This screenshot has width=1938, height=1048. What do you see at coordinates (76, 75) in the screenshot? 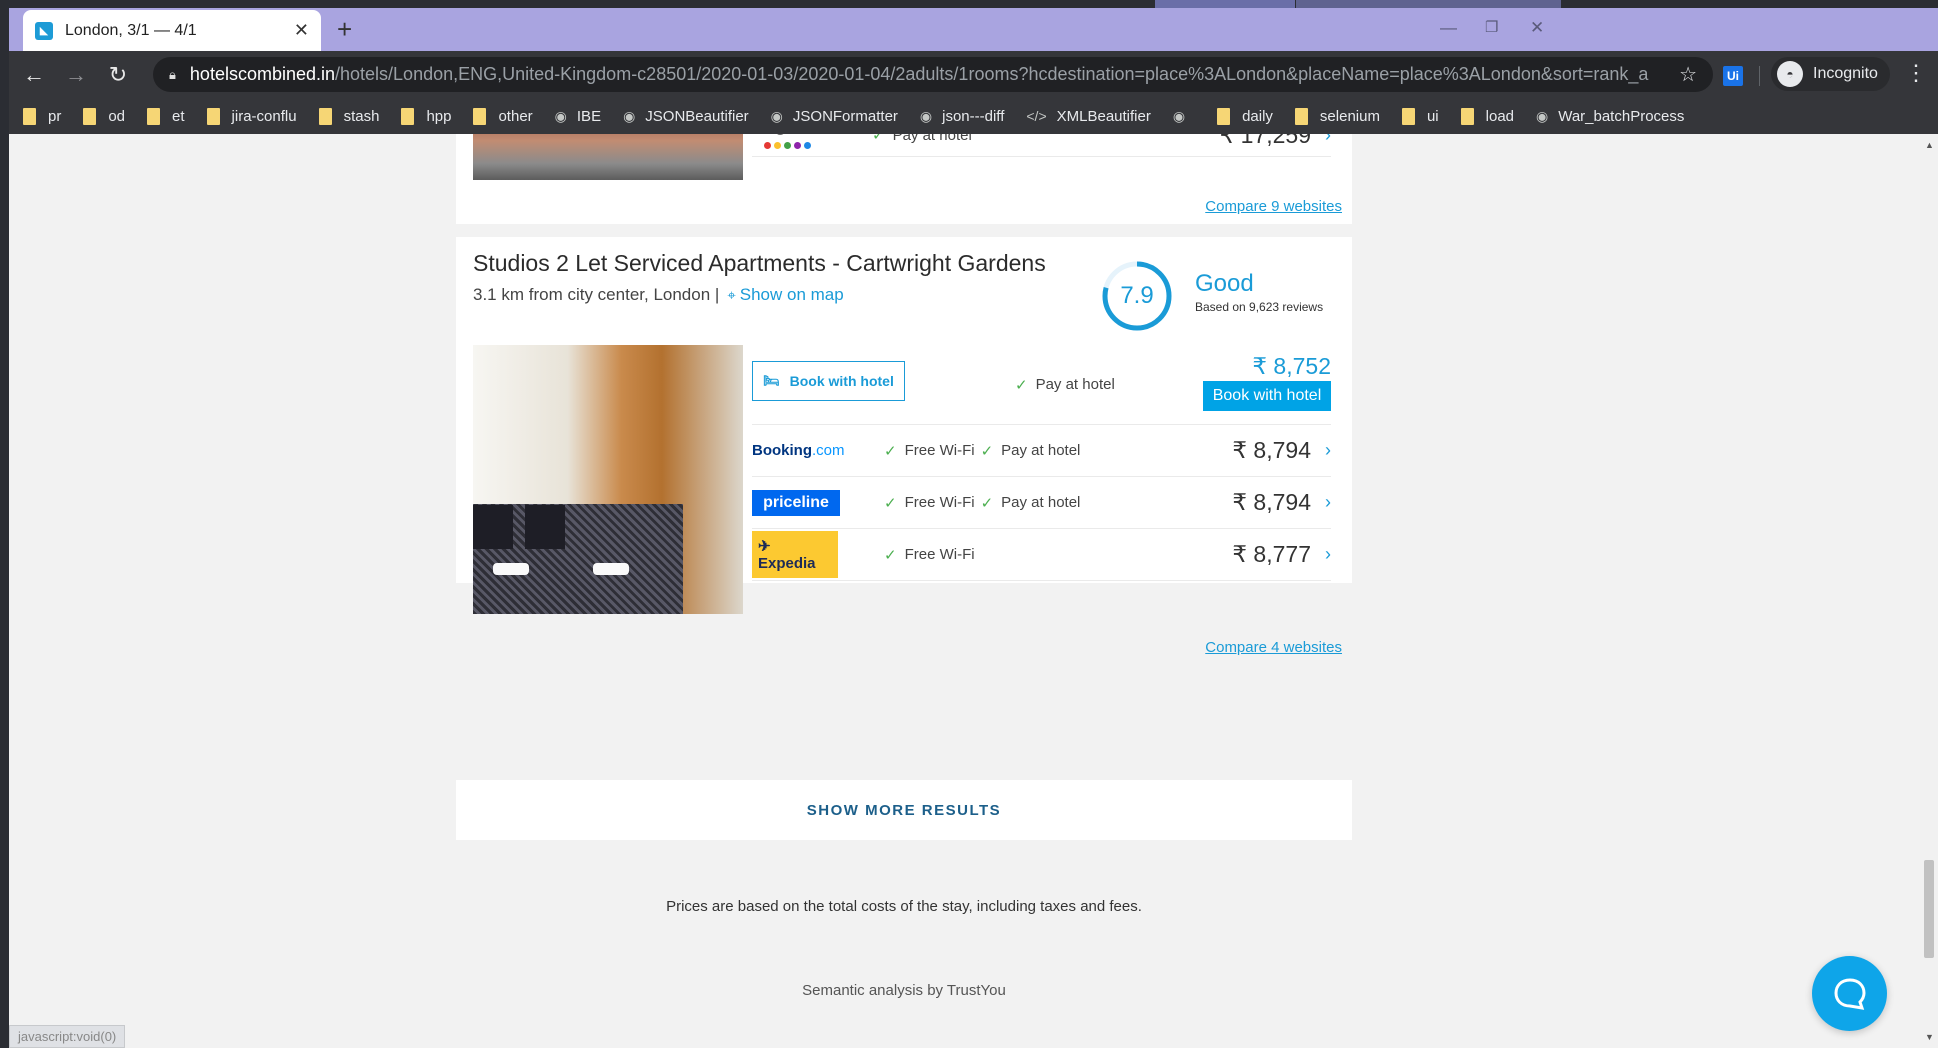
I see `forward-icon: →` at bounding box center [76, 75].